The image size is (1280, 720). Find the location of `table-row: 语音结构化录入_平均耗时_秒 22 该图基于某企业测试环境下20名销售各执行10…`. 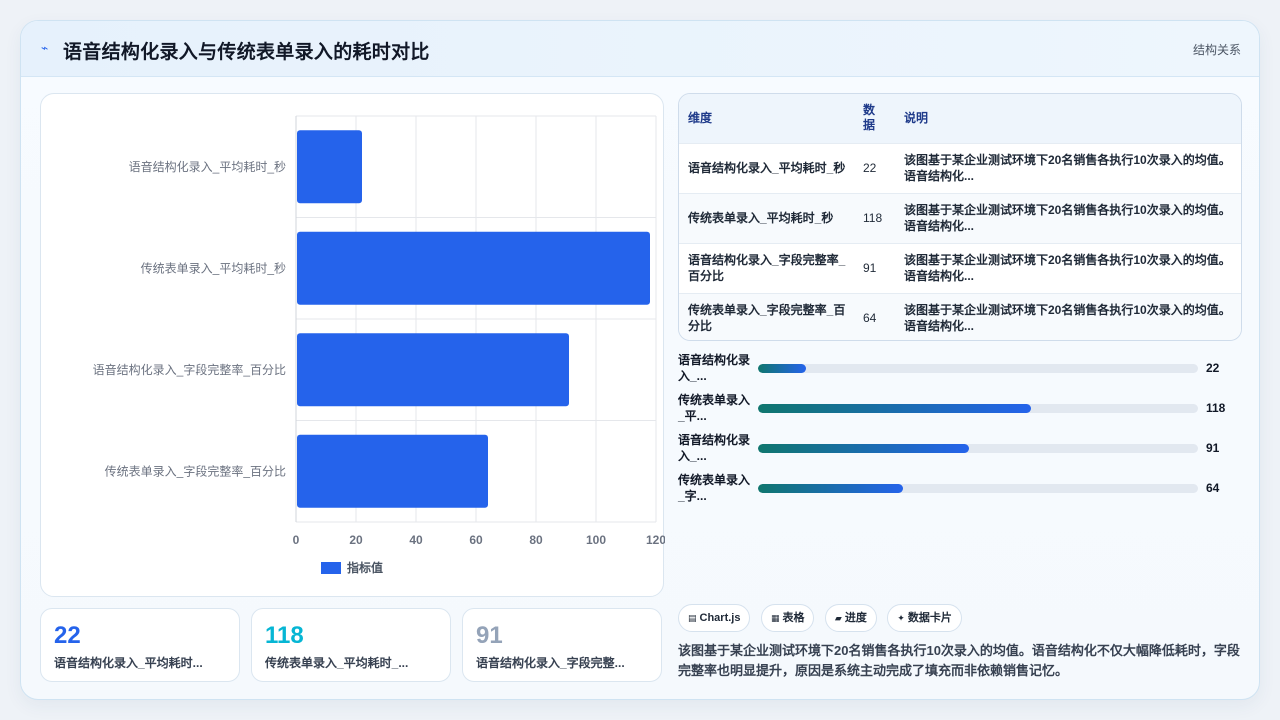

table-row: 语音结构化录入_平均耗时_秒 22 该图基于某企业测试环境下20名销售各执行10… is located at coordinates (960, 168).